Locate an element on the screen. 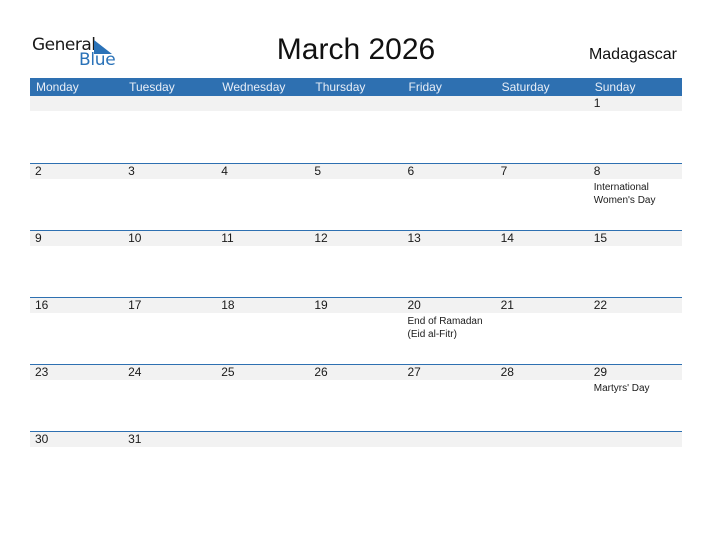 The height and width of the screenshot is (550, 712). day-cell: 30 is located at coordinates (76, 440).